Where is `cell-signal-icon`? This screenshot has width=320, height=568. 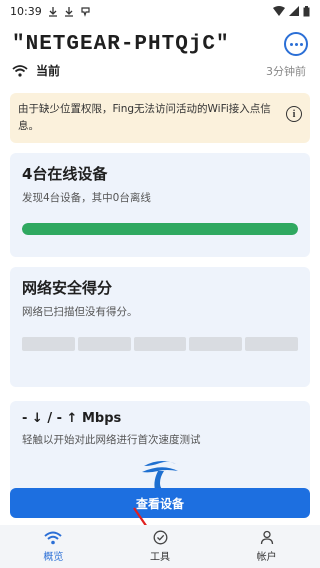
cell-signal-icon is located at coordinates (294, 11).